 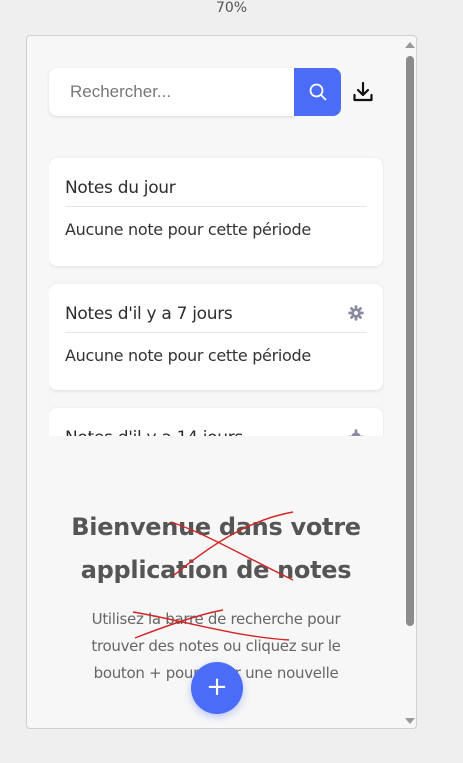 I want to click on download-button, so click(x=363, y=92).